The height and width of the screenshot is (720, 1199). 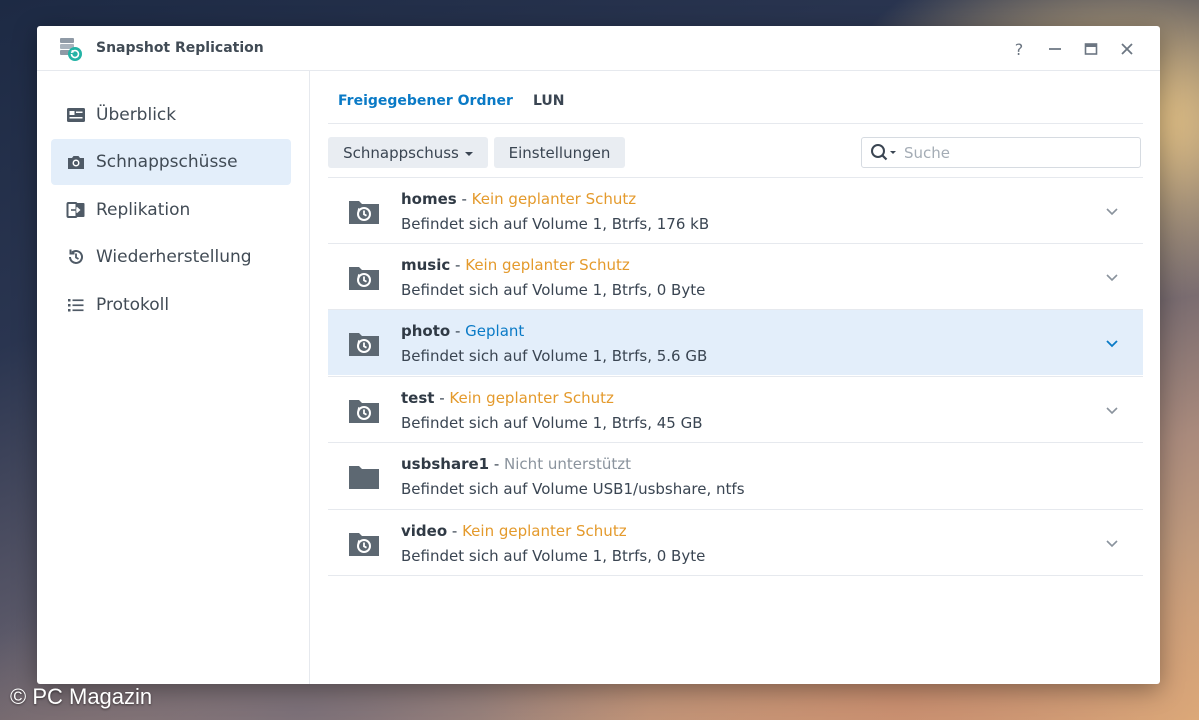 I want to click on minimize-icon, so click(x=1055, y=49).